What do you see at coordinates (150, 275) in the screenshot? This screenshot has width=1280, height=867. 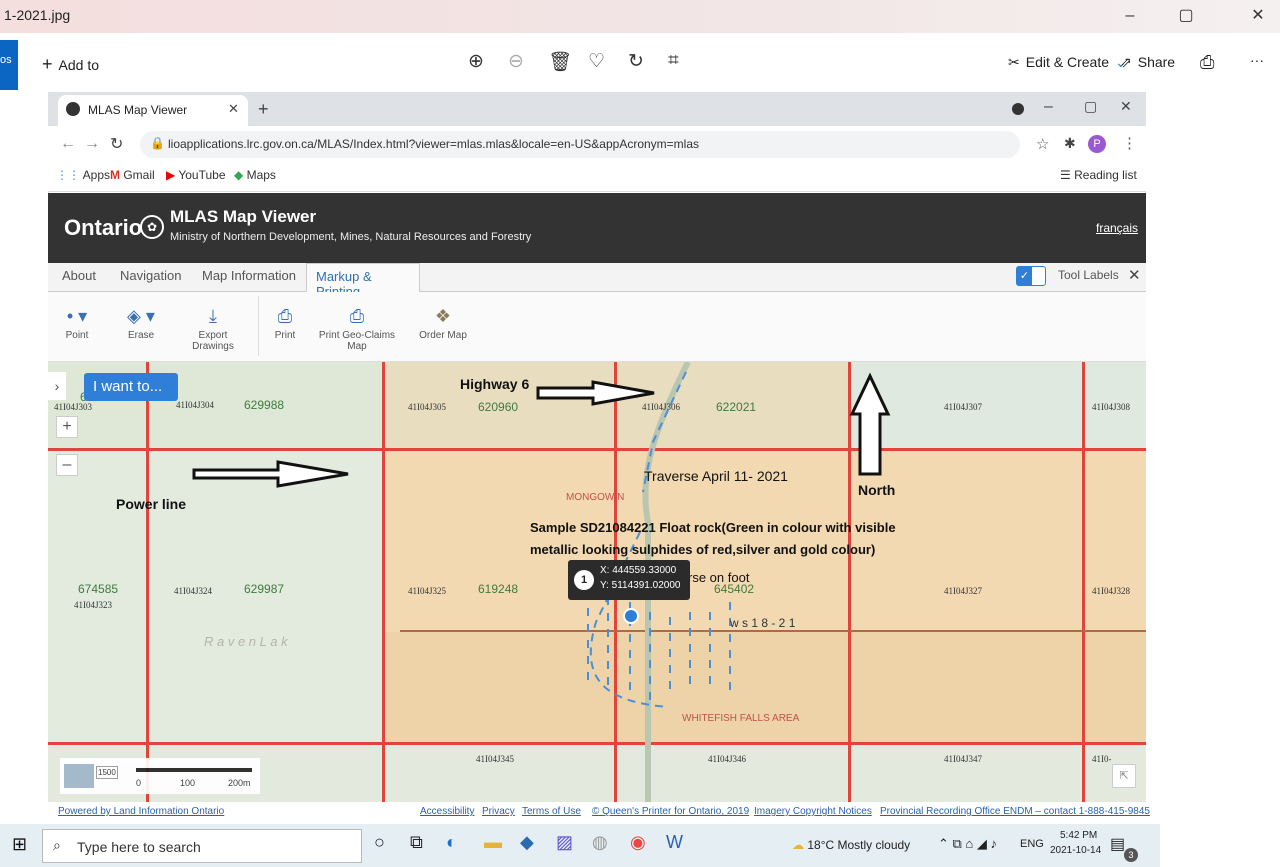 I see `tab-navigation: Navigation` at bounding box center [150, 275].